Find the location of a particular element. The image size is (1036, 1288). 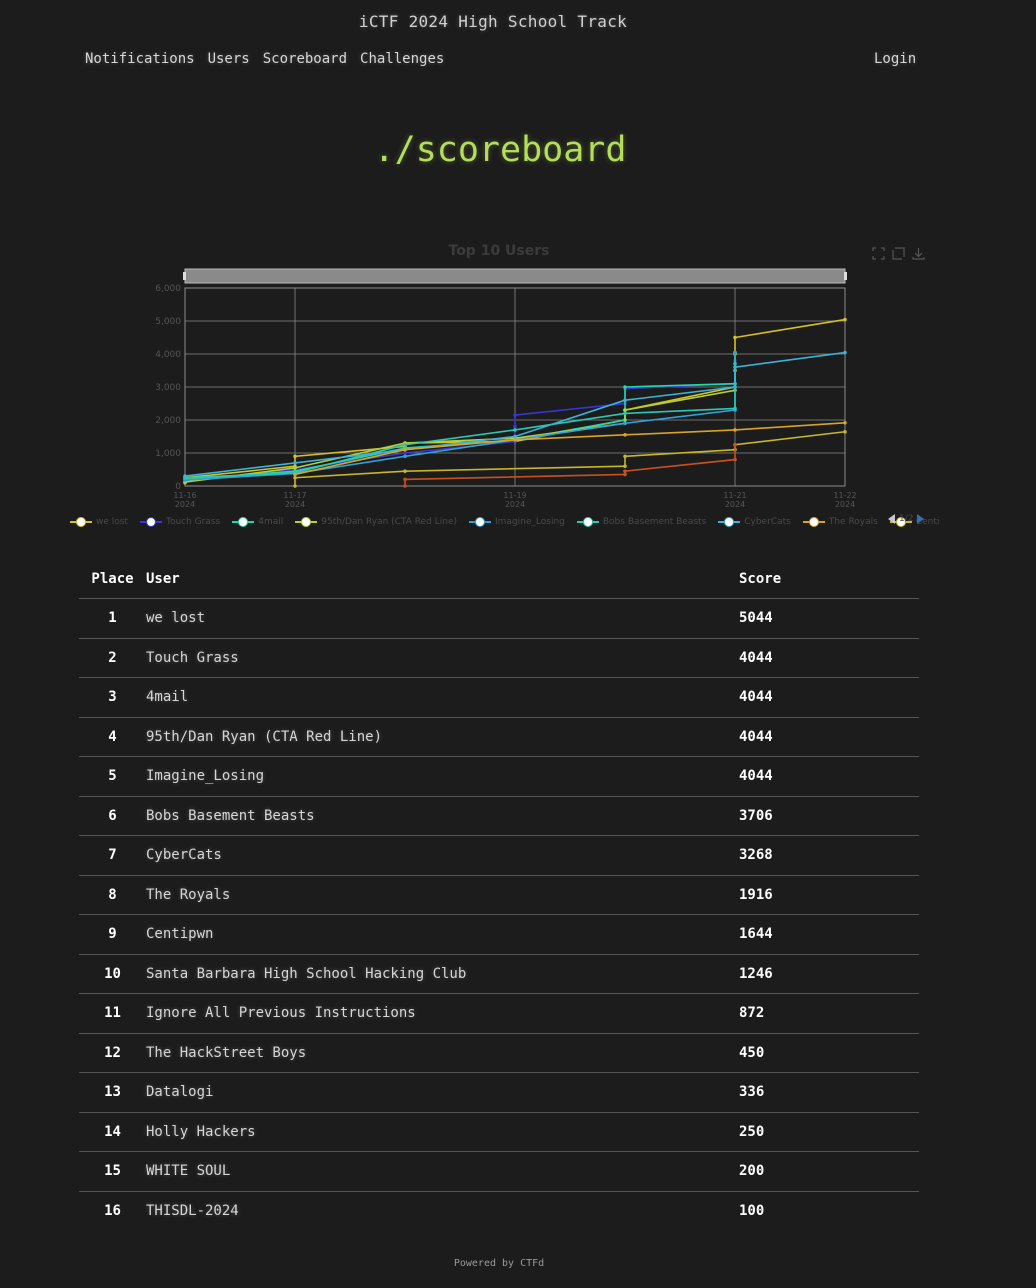

legend-item: 95th/Dan Ryan (CTA Red Line) is located at coordinates (376, 522).